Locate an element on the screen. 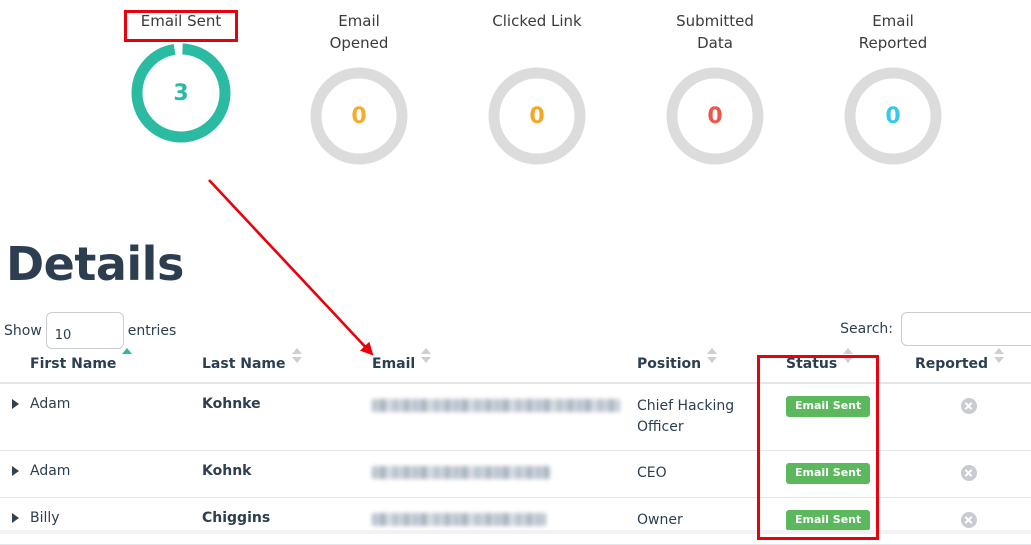  sort-arrows-ascending-icon is located at coordinates (127, 356).